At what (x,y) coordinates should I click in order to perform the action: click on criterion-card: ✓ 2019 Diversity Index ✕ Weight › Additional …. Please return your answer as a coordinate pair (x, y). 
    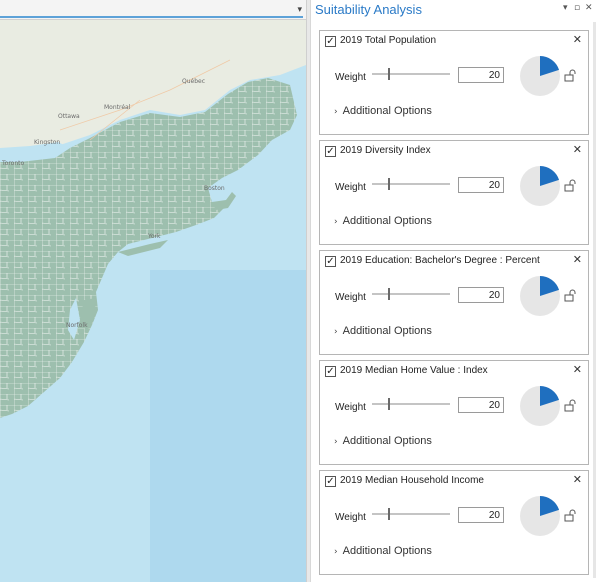
    Looking at the image, I should click on (454, 192).